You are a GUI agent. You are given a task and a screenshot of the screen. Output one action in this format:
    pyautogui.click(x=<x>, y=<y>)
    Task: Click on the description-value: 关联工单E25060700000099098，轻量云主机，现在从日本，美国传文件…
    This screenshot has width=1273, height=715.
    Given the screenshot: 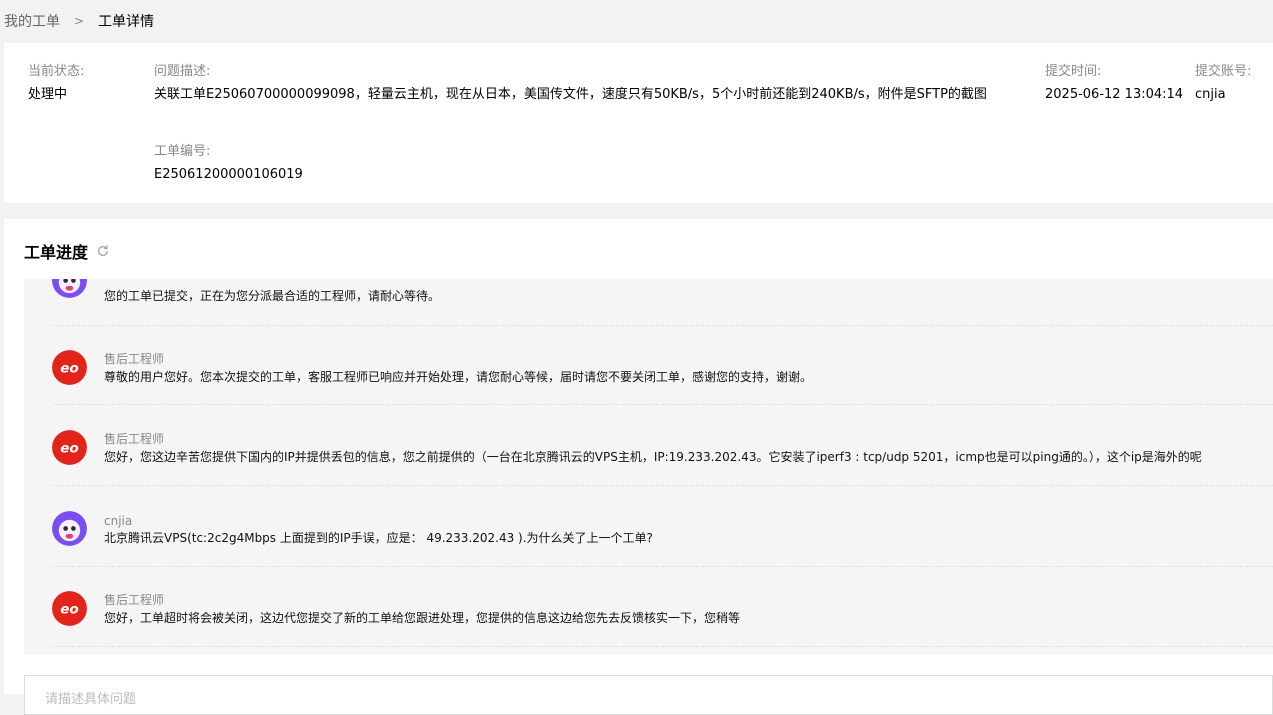 What is the action you would take?
    pyautogui.click(x=570, y=94)
    